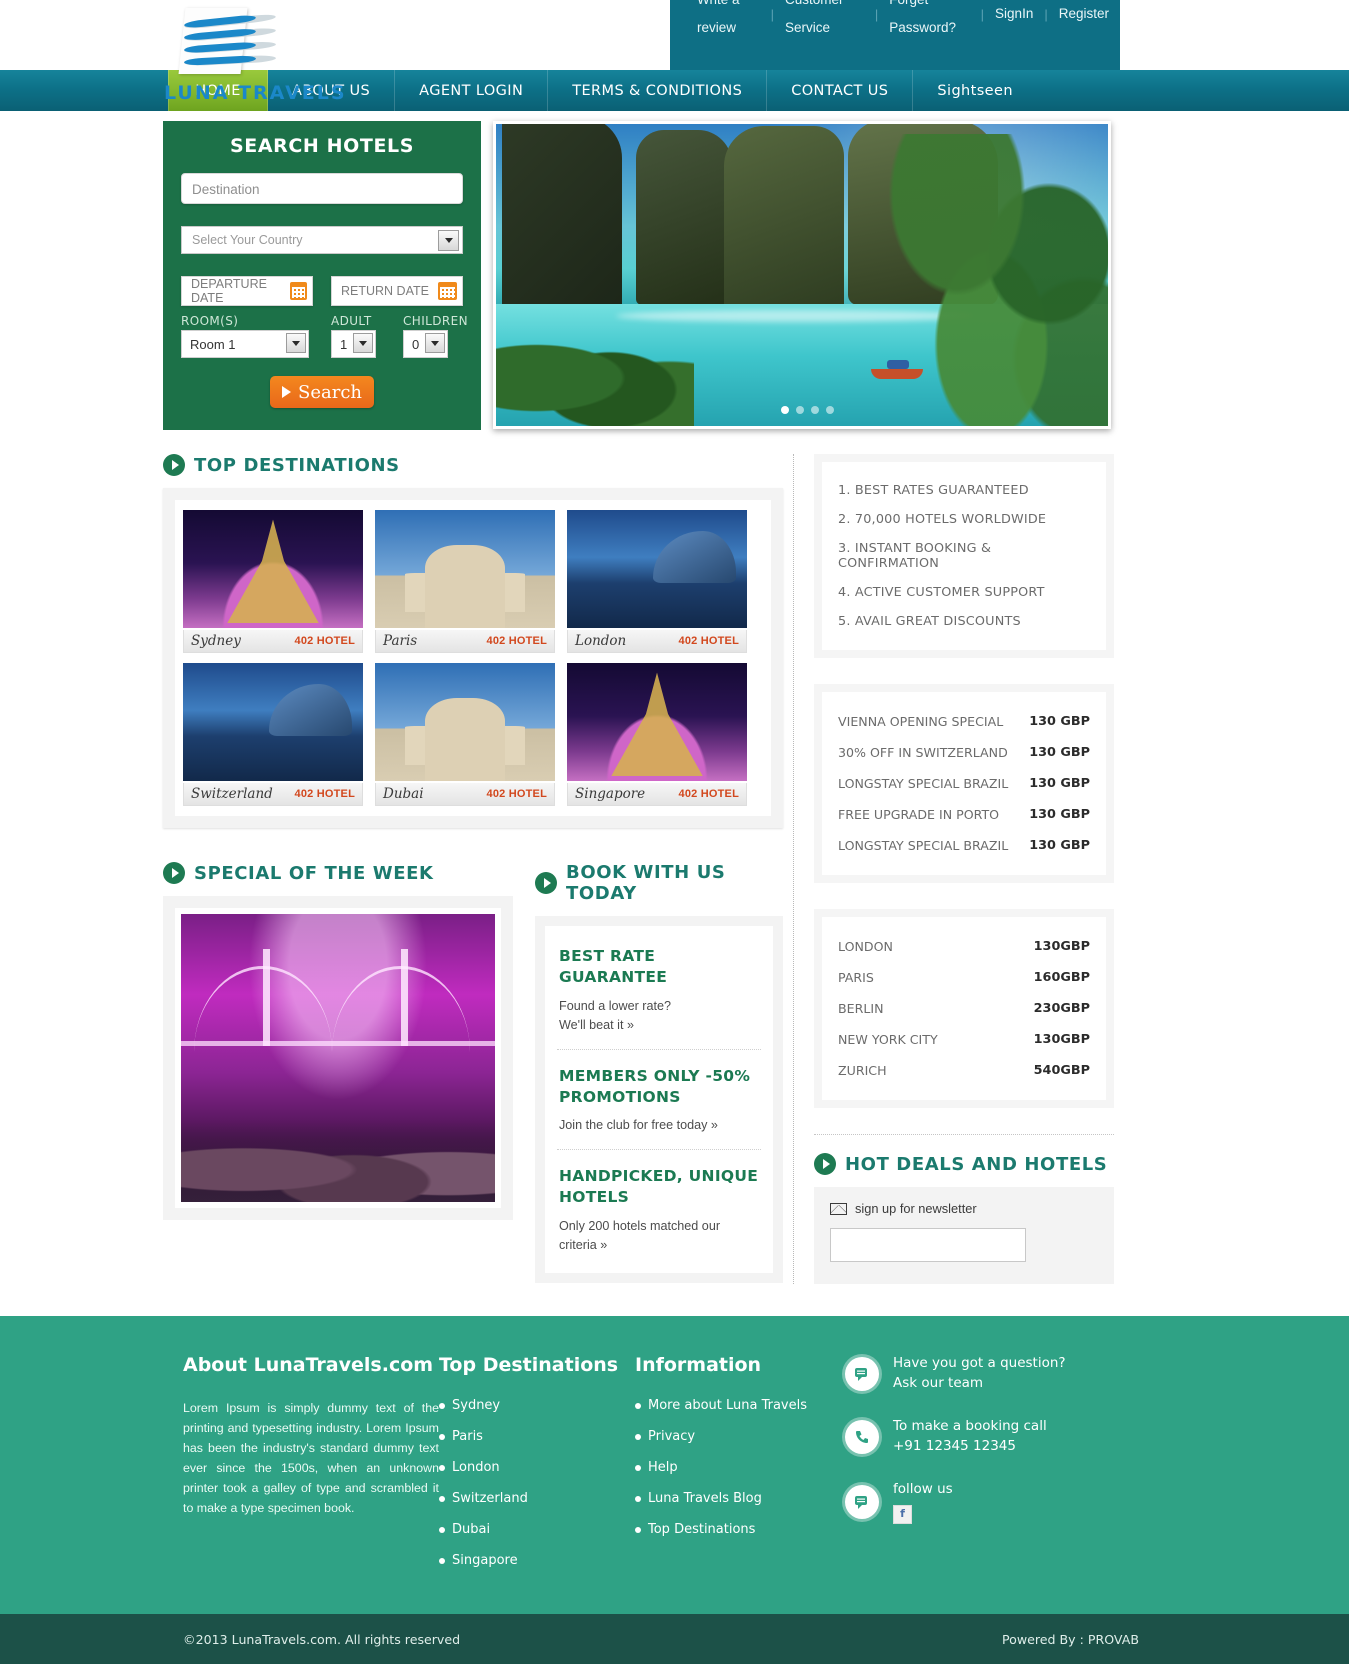  What do you see at coordinates (273, 734) in the screenshot?
I see `destination-card: Switzerland 402 HOTEL` at bounding box center [273, 734].